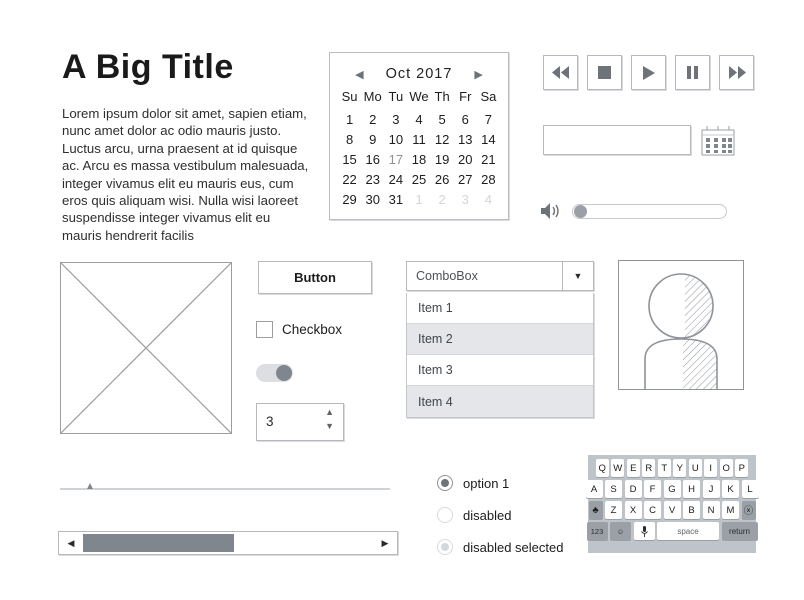 Image resolution: width=804 pixels, height=600 pixels. I want to click on key-Q: Q, so click(602, 468).